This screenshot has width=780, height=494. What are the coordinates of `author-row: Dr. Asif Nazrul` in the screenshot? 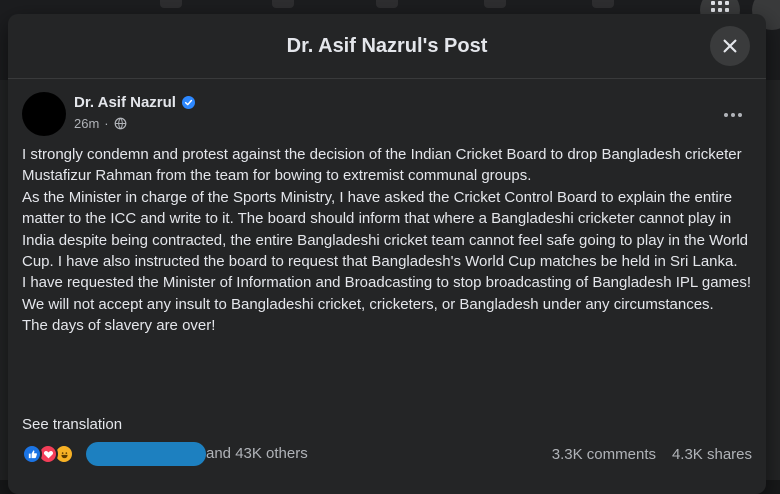 It's located at (134, 102).